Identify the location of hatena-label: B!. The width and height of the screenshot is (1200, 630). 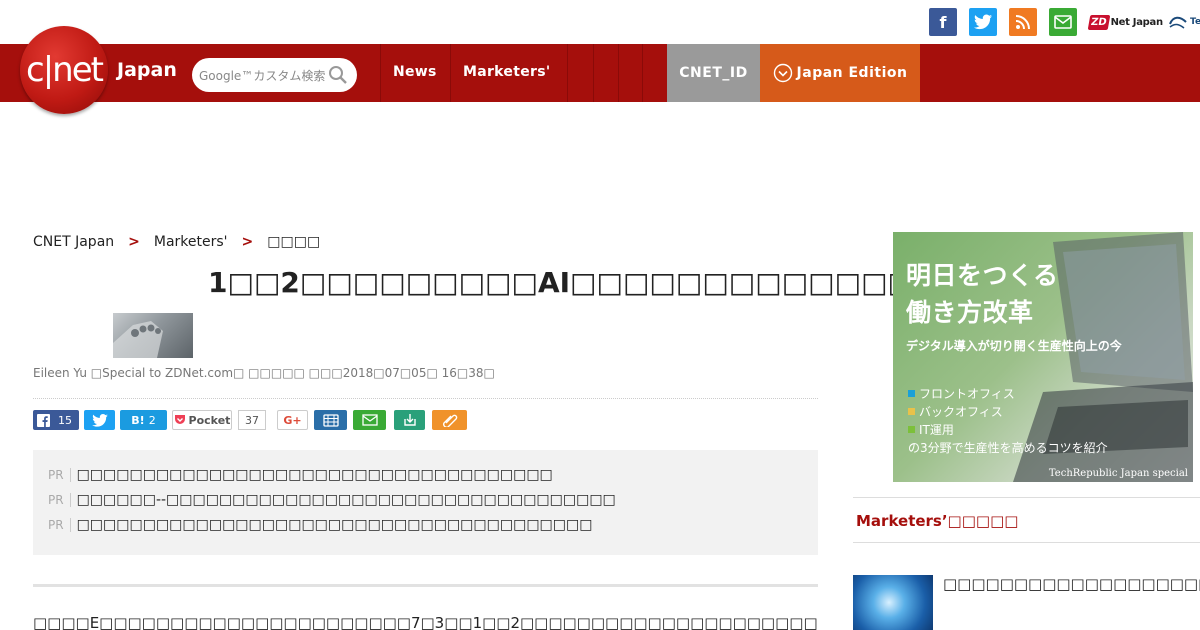
(138, 420).